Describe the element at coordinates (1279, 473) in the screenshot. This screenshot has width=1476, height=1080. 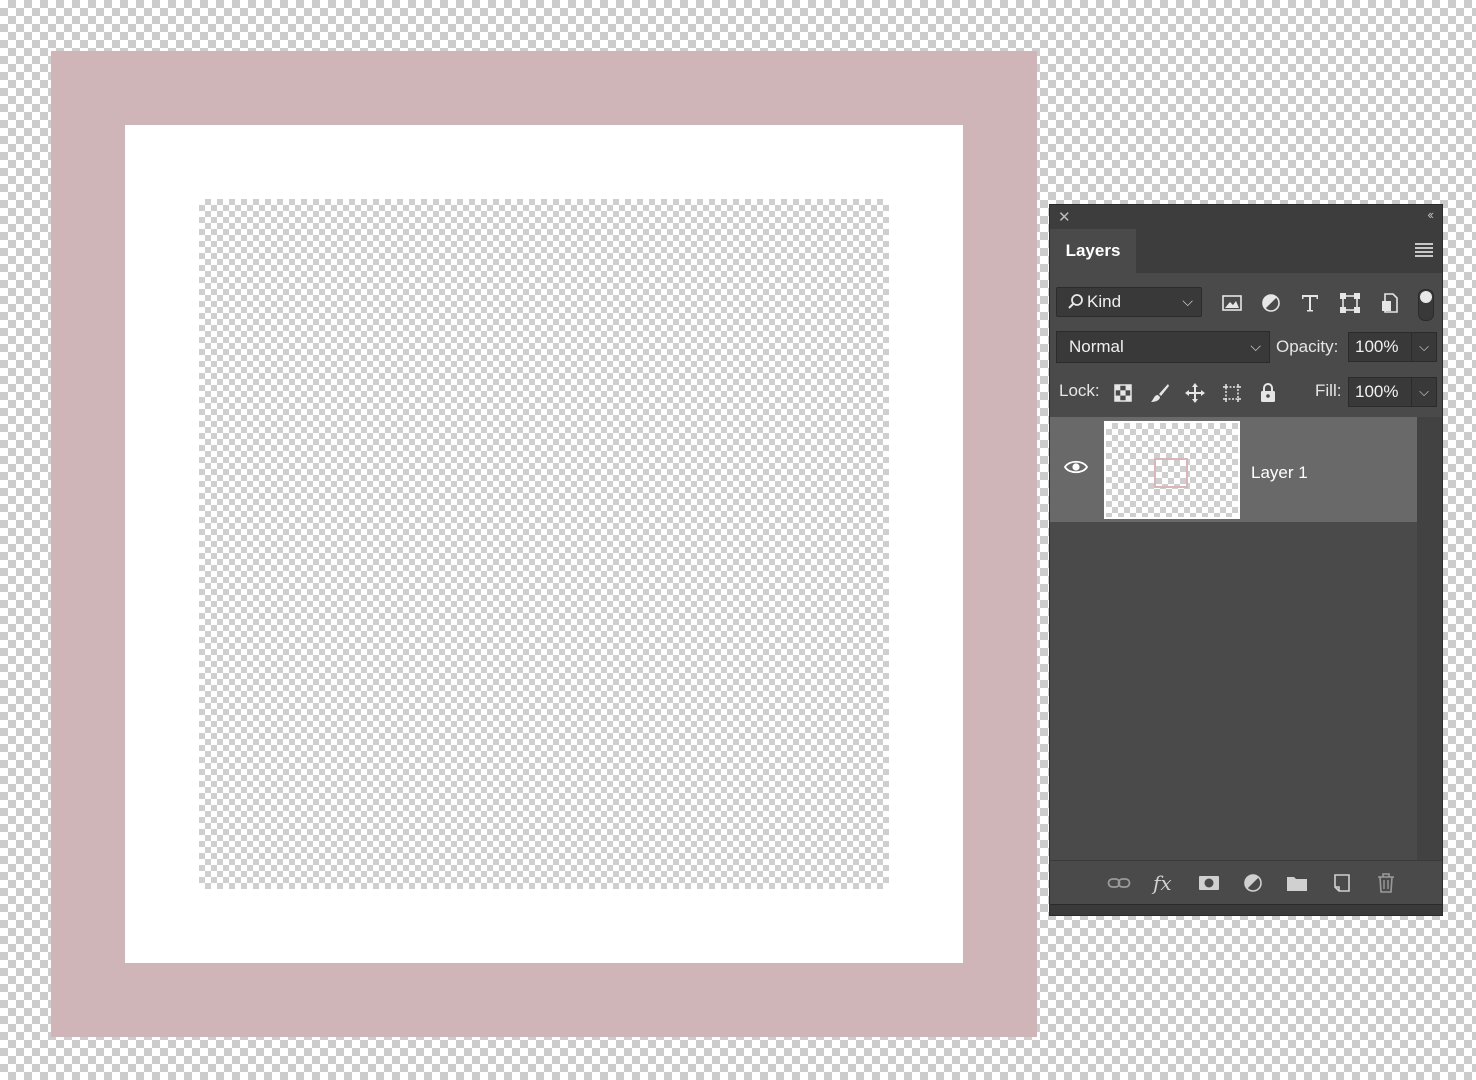
I see `layer-name: Layer 1` at that location.